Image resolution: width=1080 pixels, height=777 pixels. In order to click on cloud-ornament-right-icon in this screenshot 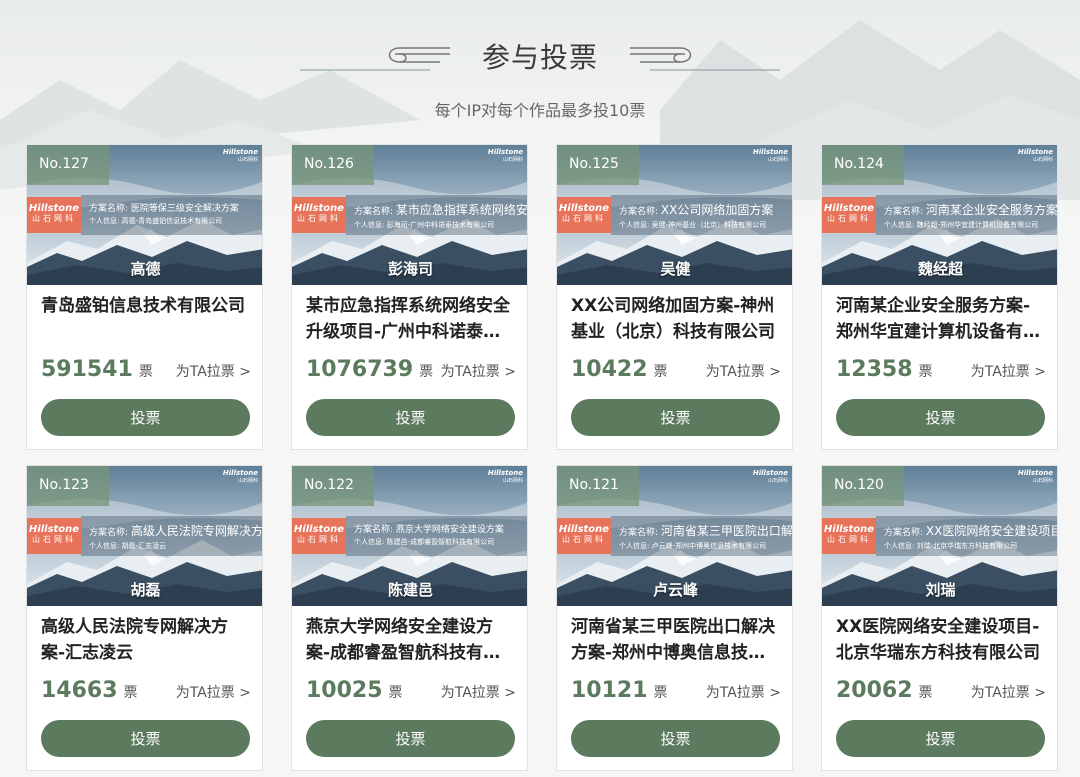, I will do `click(705, 59)`.